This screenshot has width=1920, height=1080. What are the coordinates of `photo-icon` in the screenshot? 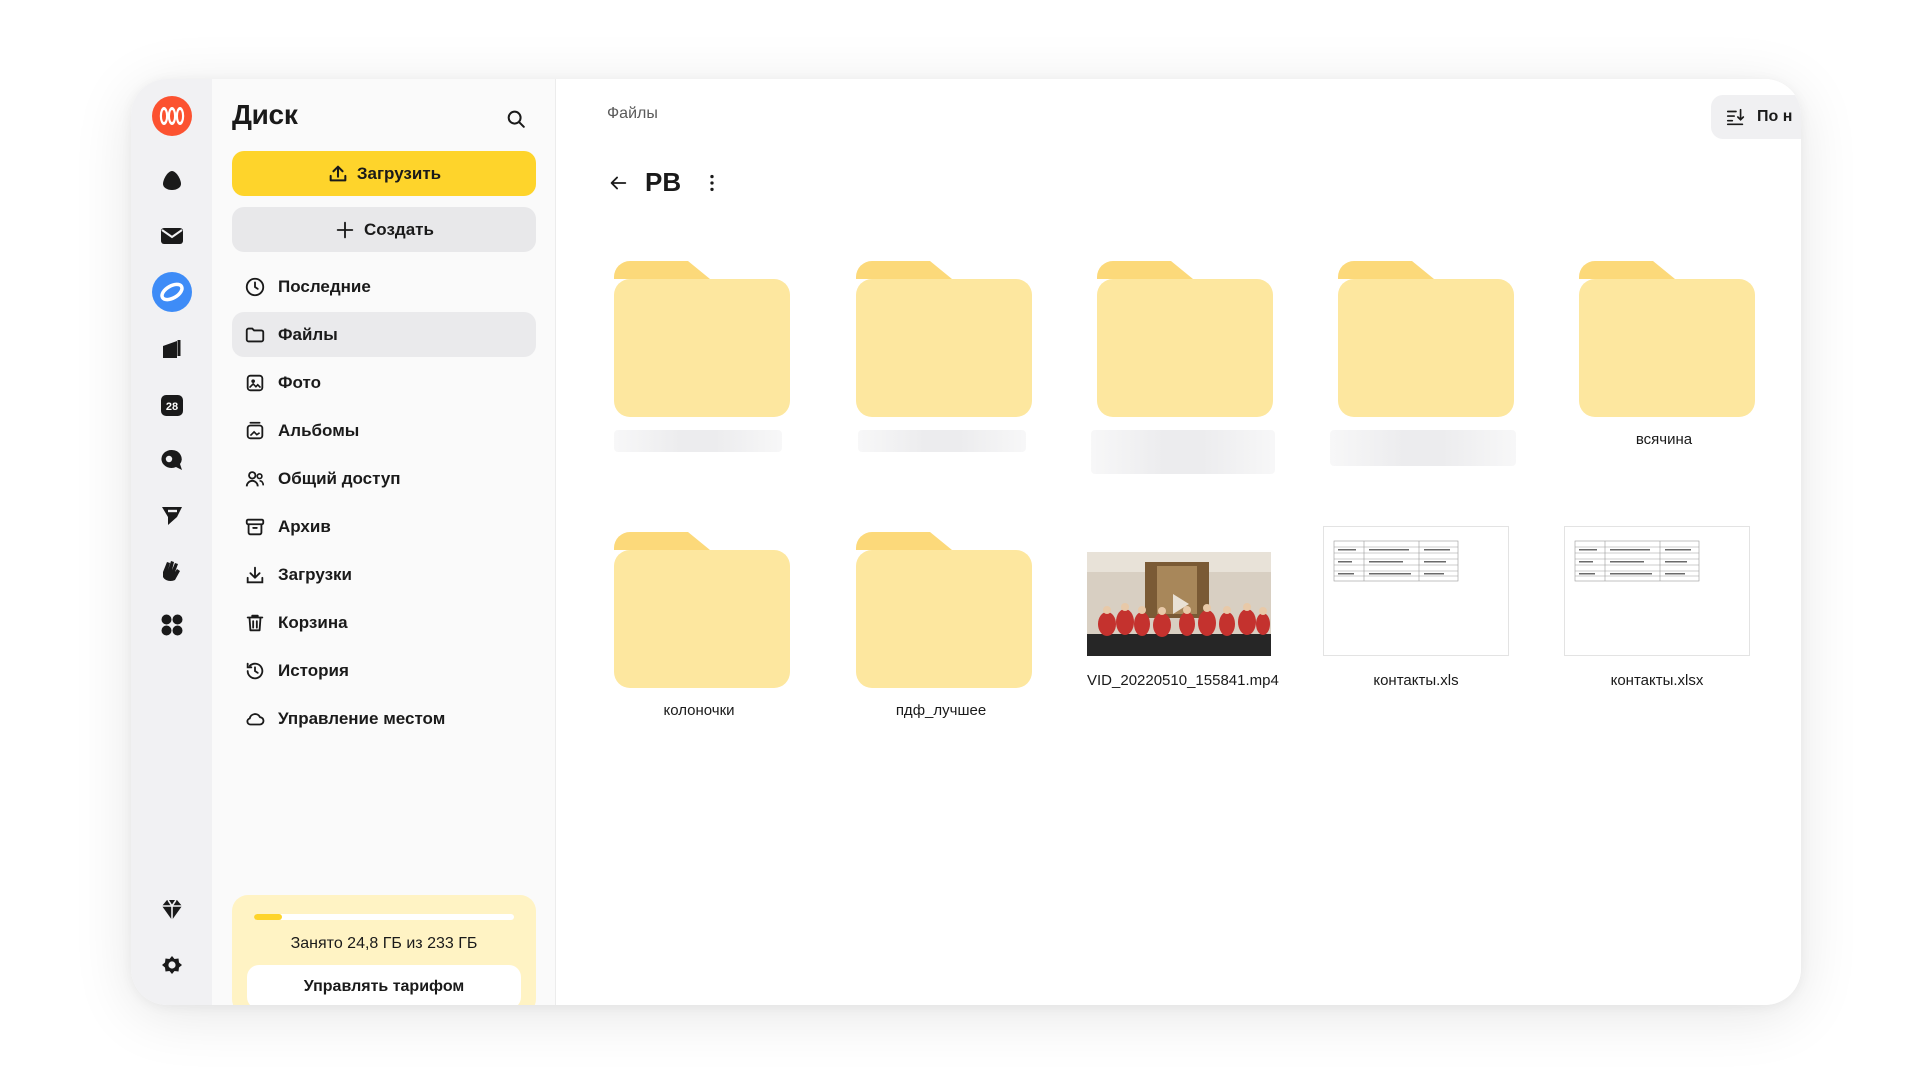 It's located at (255, 382).